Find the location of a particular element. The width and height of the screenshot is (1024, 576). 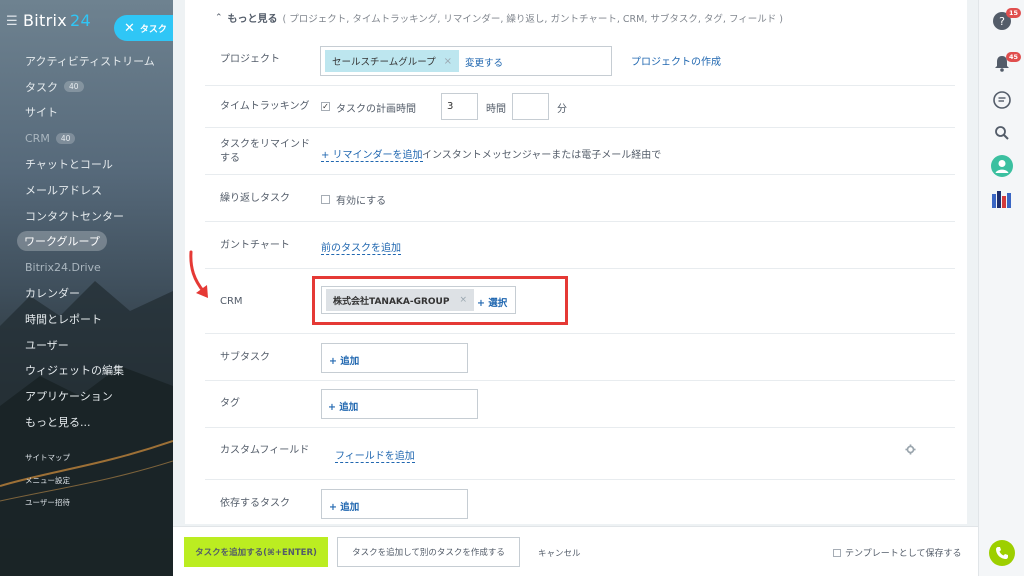

dependent-tasks-input: + 追加 is located at coordinates (394, 504).